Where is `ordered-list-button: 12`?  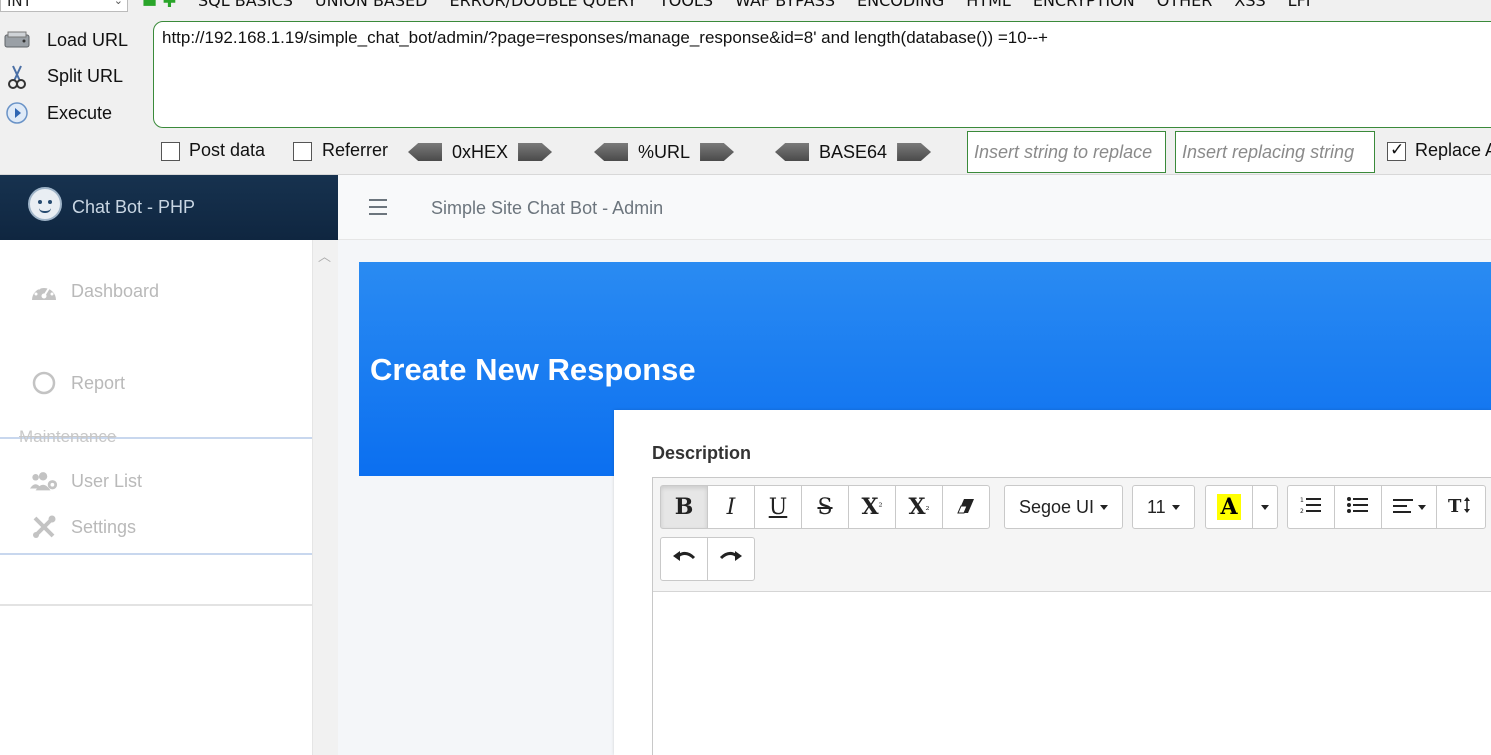
ordered-list-button: 12 is located at coordinates (1311, 507).